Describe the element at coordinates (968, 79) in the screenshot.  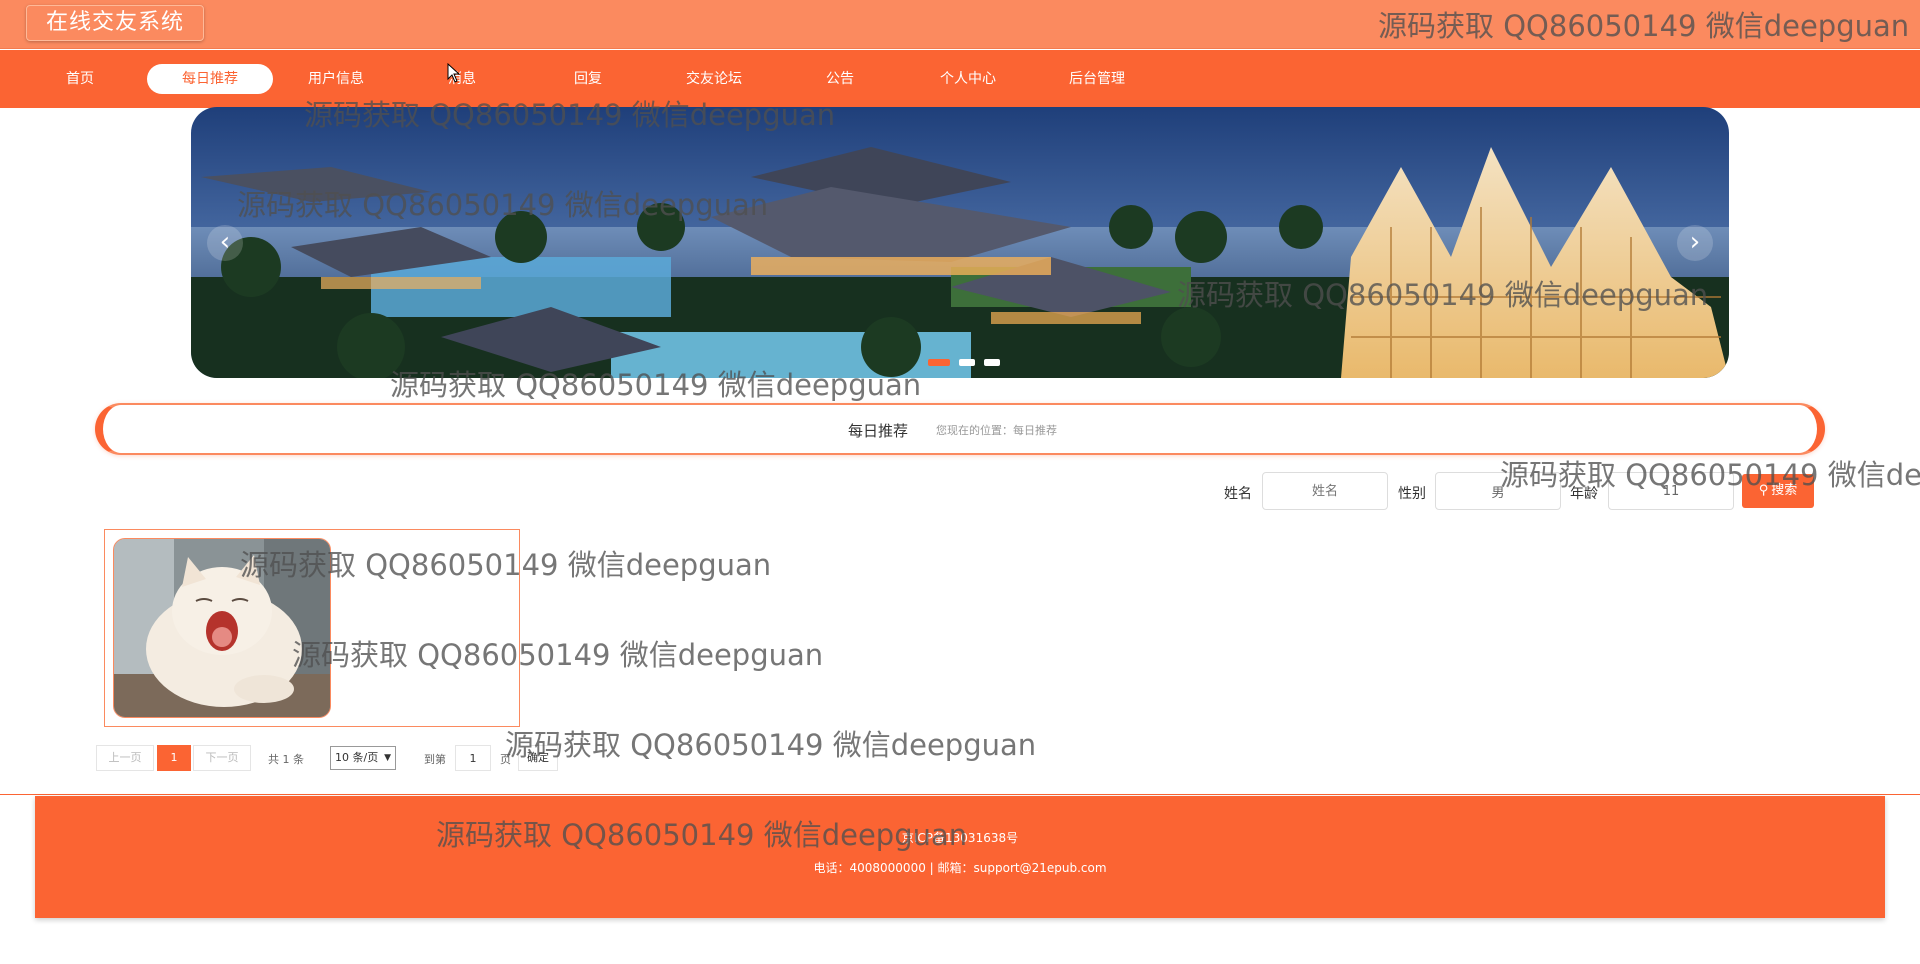
I see `nav-item-user-center: 个人中心` at that location.